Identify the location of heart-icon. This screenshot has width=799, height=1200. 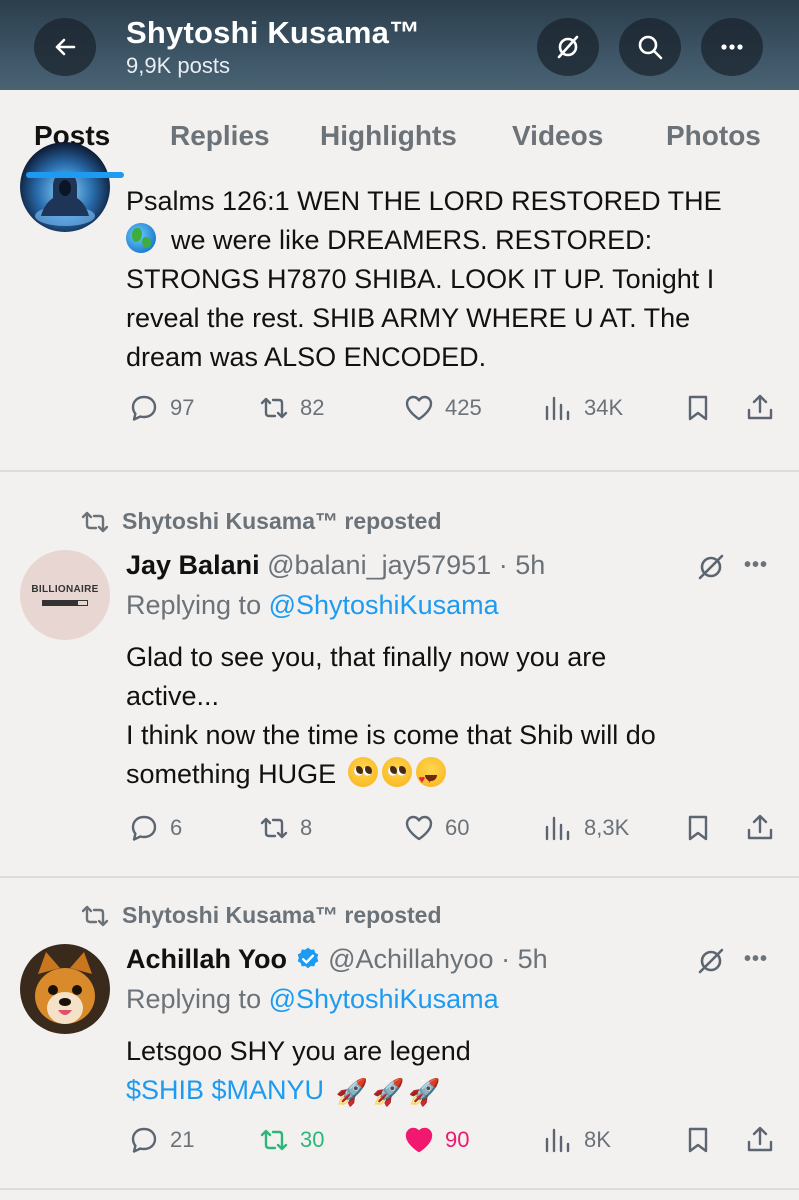
(419, 408).